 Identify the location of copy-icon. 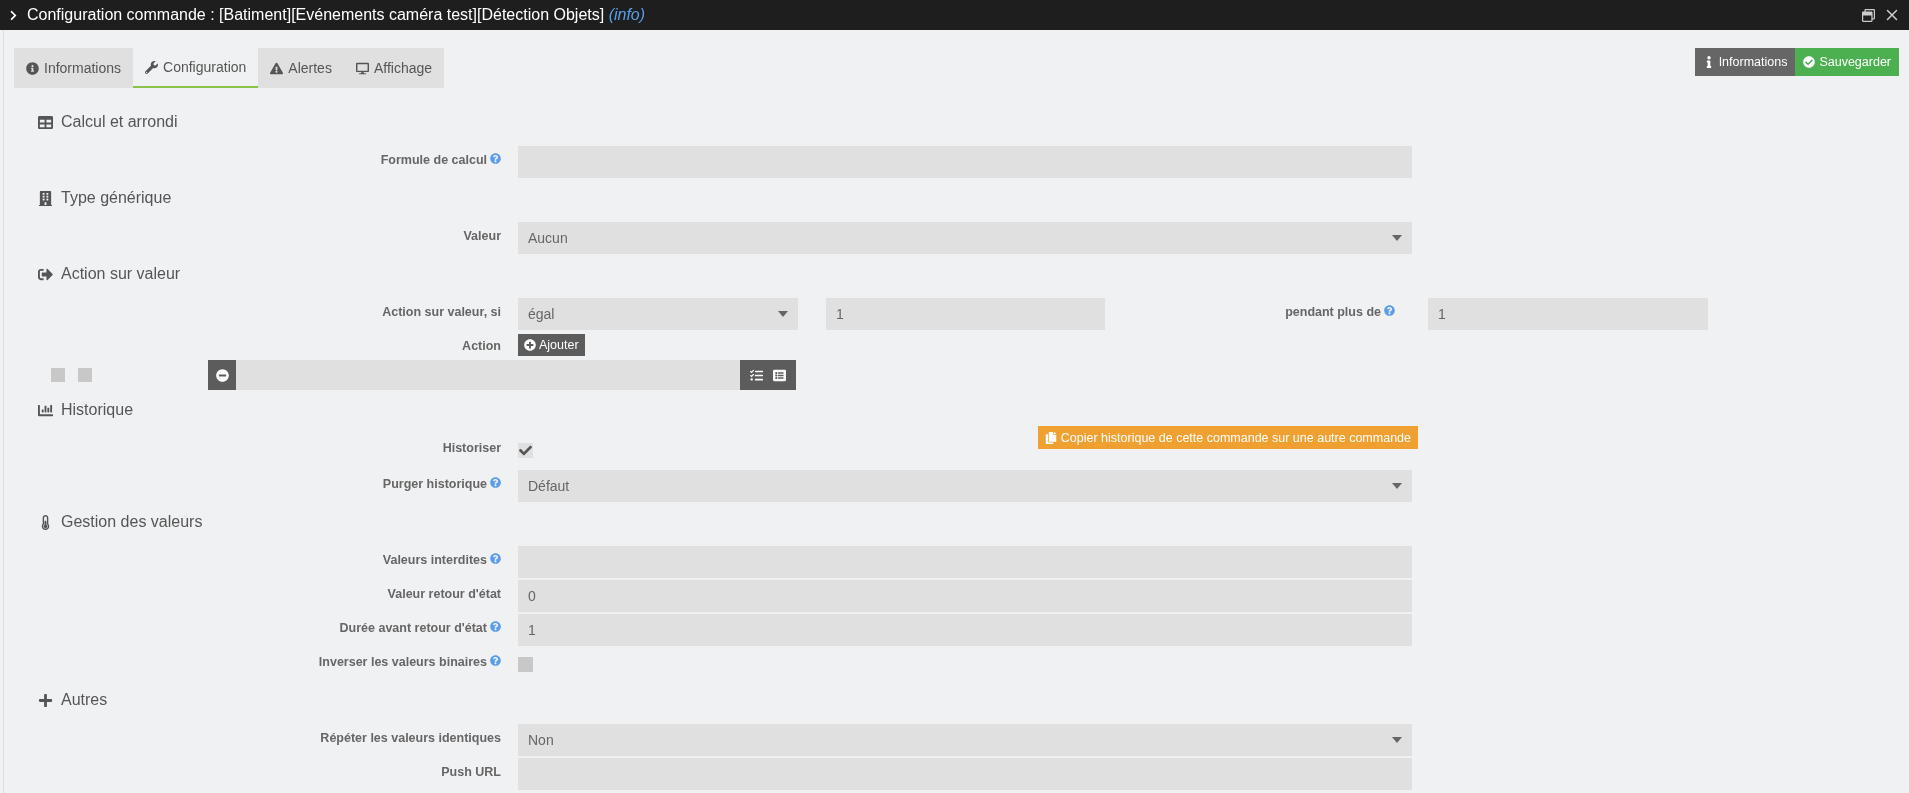
(1050, 437).